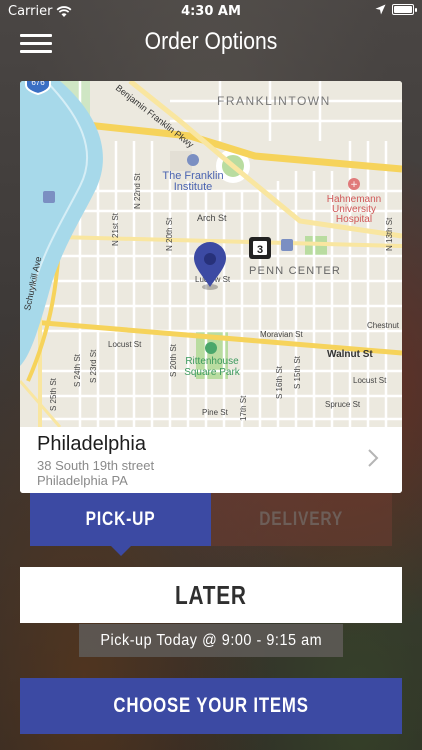 The image size is (422, 750). What do you see at coordinates (121, 551) in the screenshot?
I see `tab-selected-pointer` at bounding box center [121, 551].